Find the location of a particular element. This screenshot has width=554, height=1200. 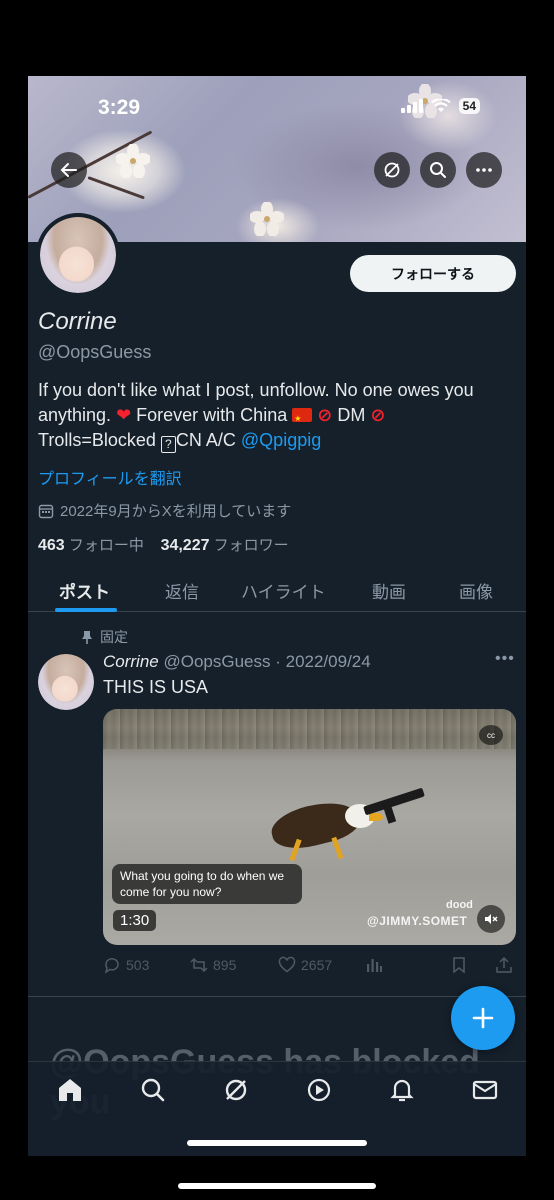

eagle-figure is located at coordinates (315, 825).